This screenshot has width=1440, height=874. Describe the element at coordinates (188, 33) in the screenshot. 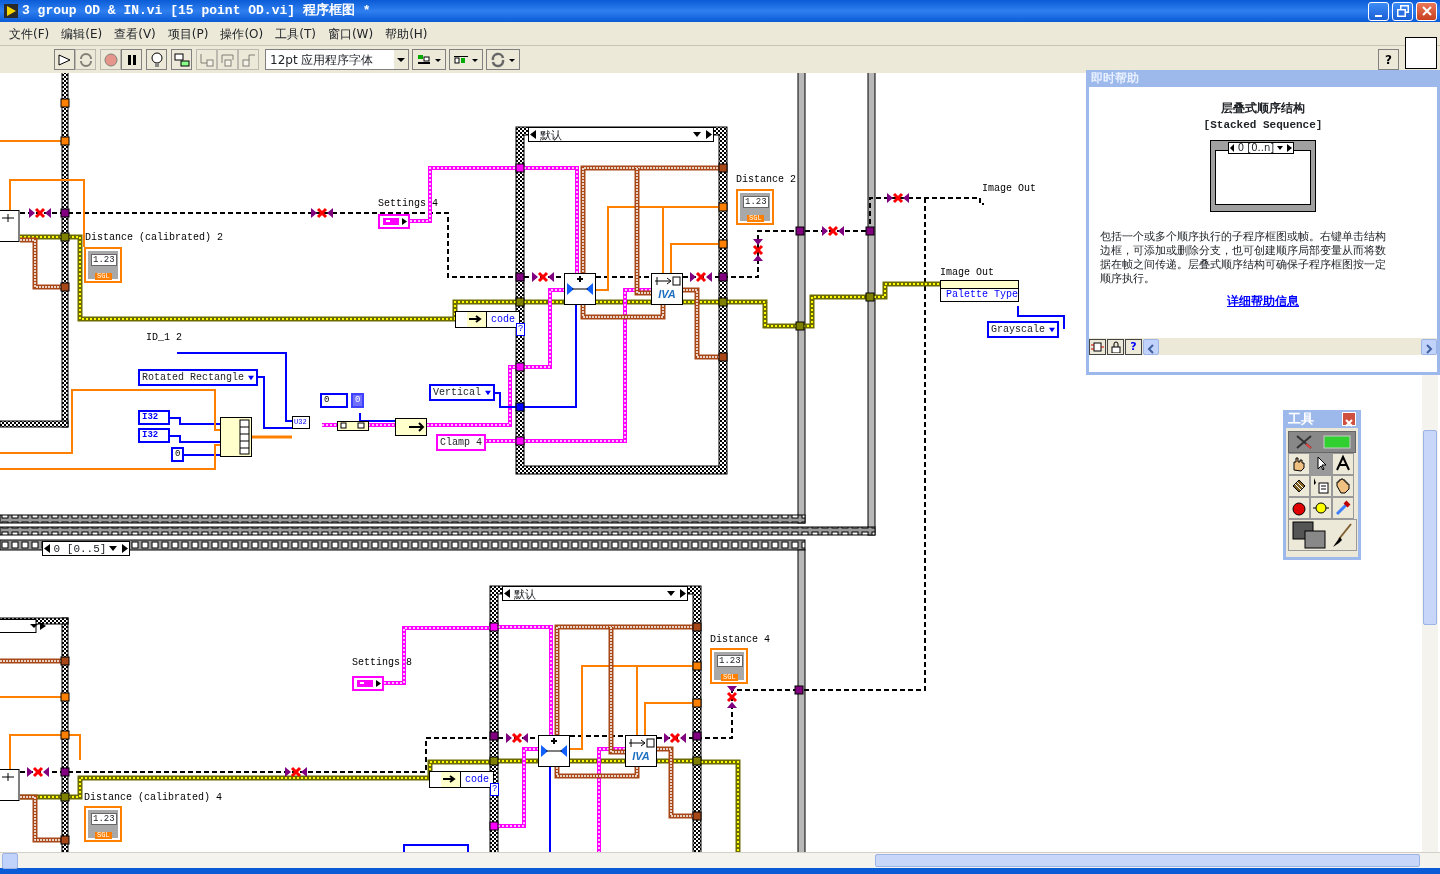

I see `menu-item: 项目(P)` at that location.